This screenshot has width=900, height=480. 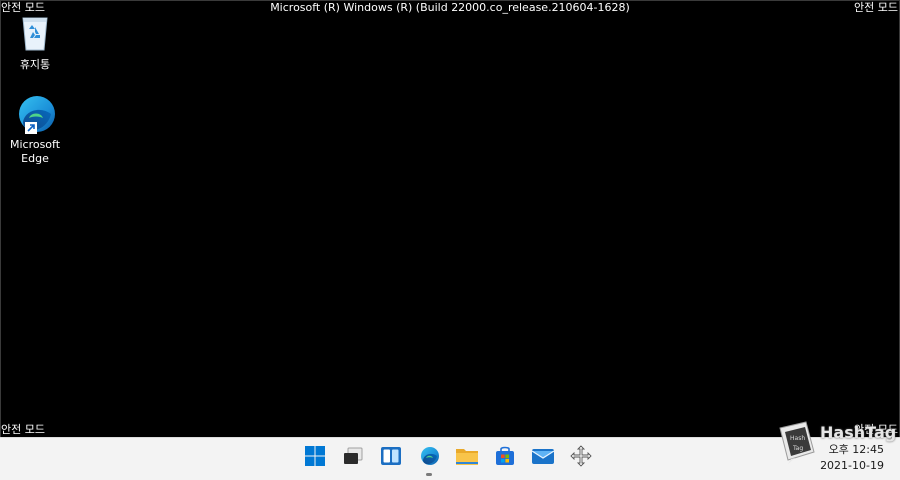 I want to click on svg-text: Tag, so click(x=797, y=448).